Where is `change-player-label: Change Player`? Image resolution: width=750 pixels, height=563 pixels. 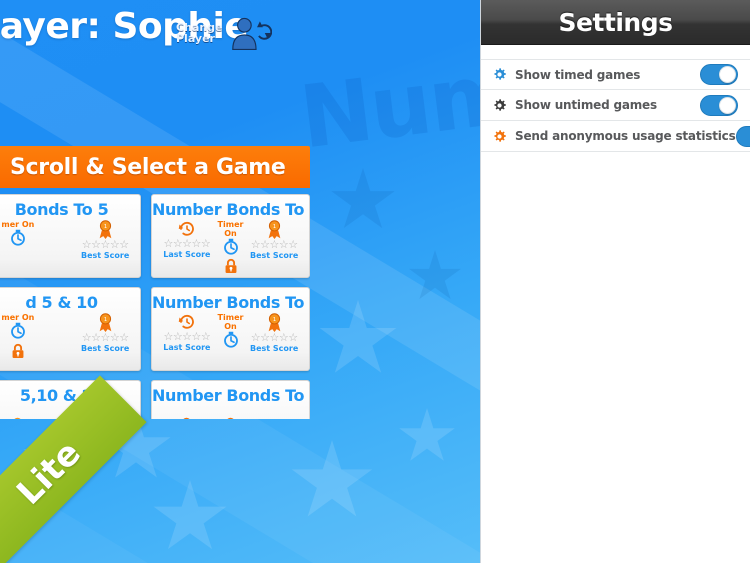 change-player-label: Change Player is located at coordinates (199, 33).